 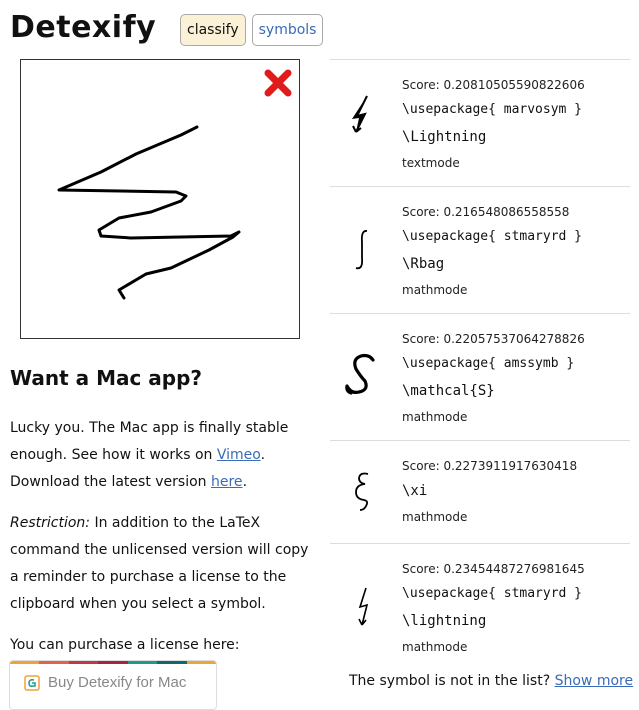 I want to click on result-score: Score: 0.216548086558558, so click(x=486, y=212).